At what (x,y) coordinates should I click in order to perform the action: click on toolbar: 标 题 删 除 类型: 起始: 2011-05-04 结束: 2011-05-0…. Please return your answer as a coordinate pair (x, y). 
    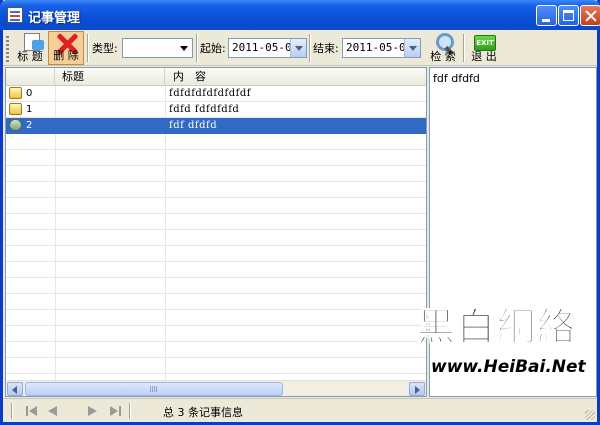
    Looking at the image, I should click on (300, 48).